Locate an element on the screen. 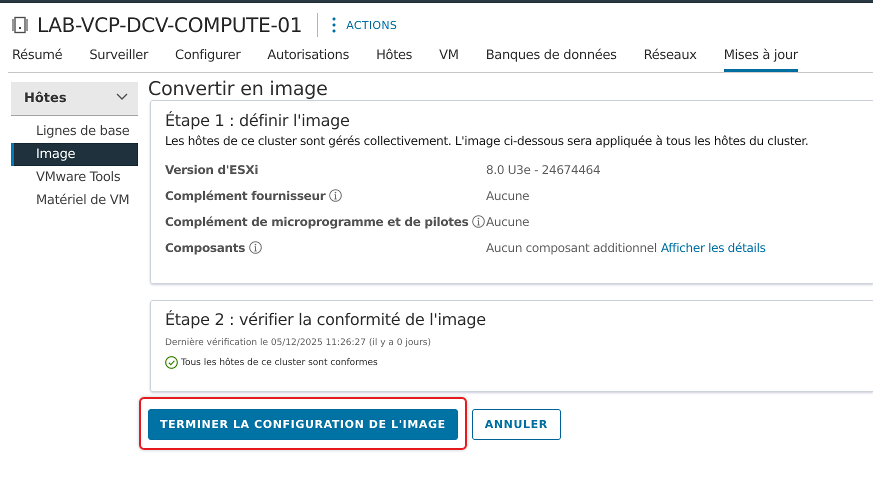 Image resolution: width=873 pixels, height=477 pixels. tab: Autorisations is located at coordinates (308, 59).